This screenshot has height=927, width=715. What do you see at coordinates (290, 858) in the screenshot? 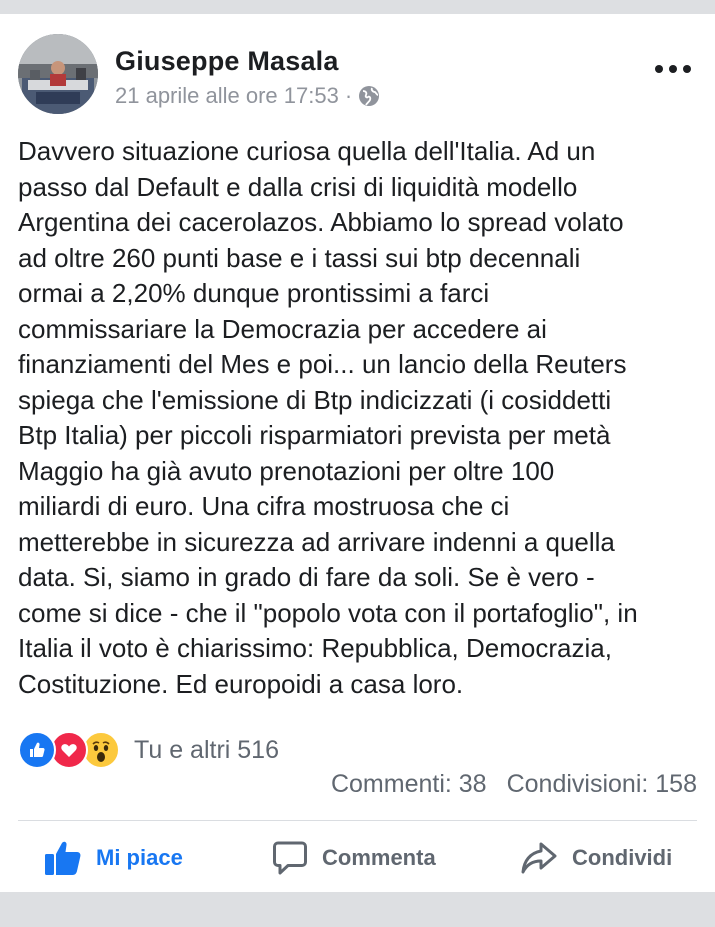
I see `comment-bubble-icon` at bounding box center [290, 858].